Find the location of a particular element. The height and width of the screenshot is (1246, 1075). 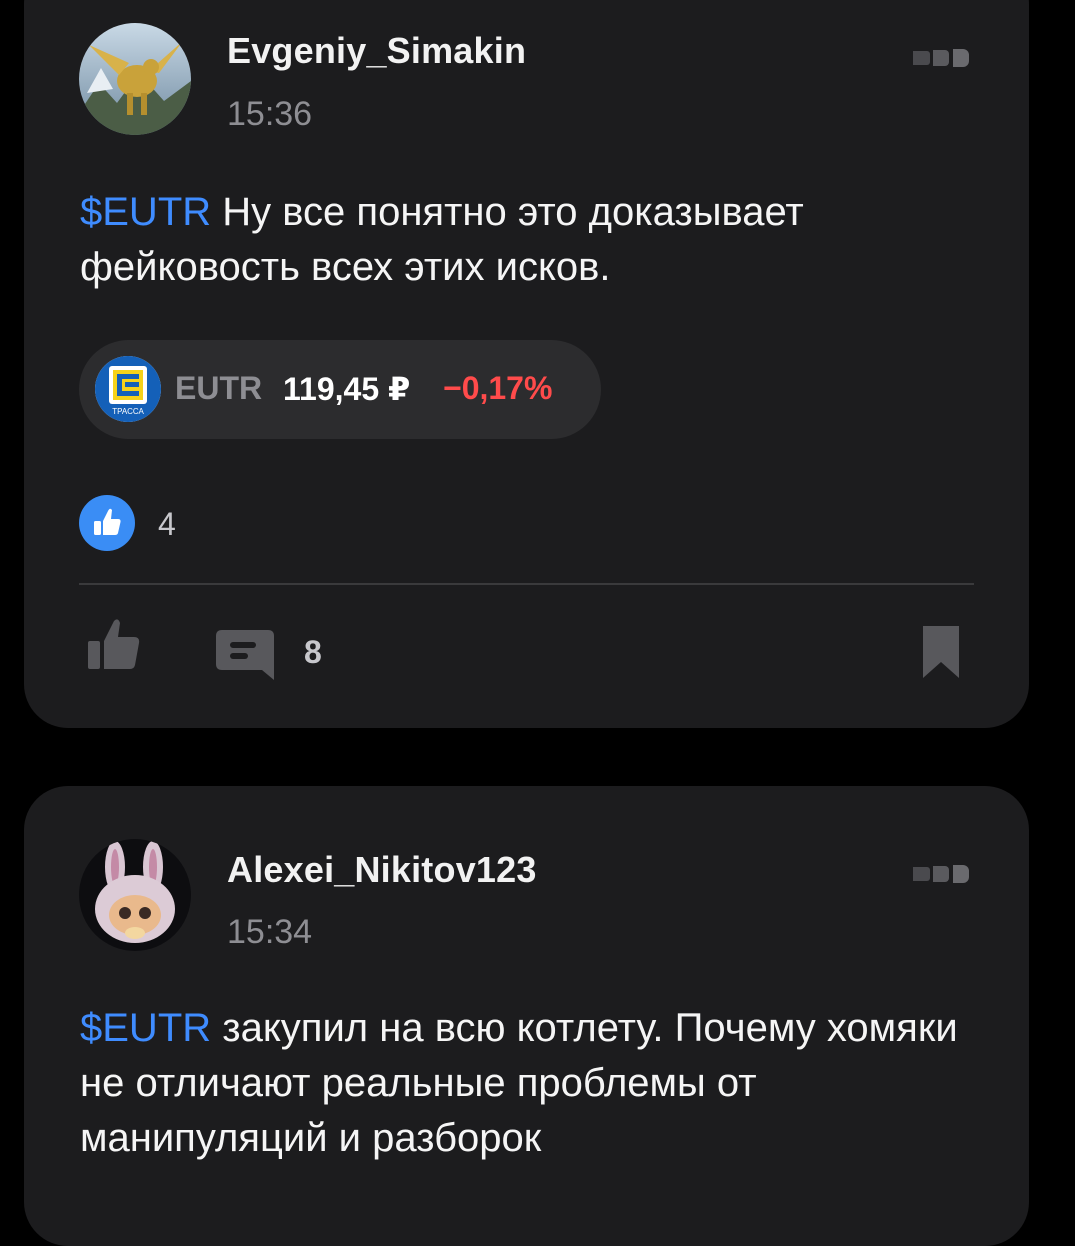

logo-text: ТРАССА is located at coordinates (128, 411).